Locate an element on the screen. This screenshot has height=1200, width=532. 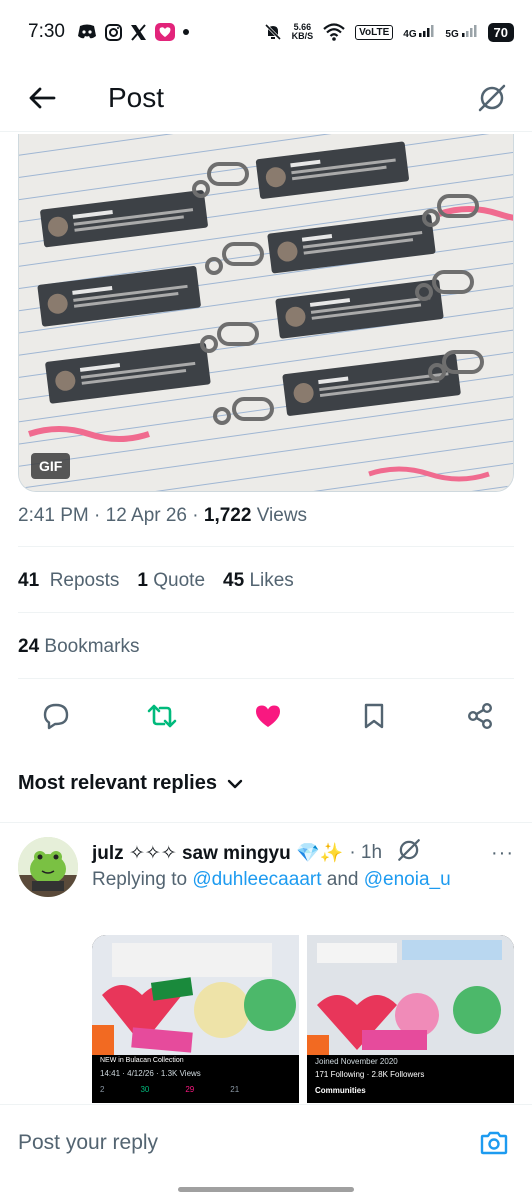
likes-count: 45 is located at coordinates (234, 580).